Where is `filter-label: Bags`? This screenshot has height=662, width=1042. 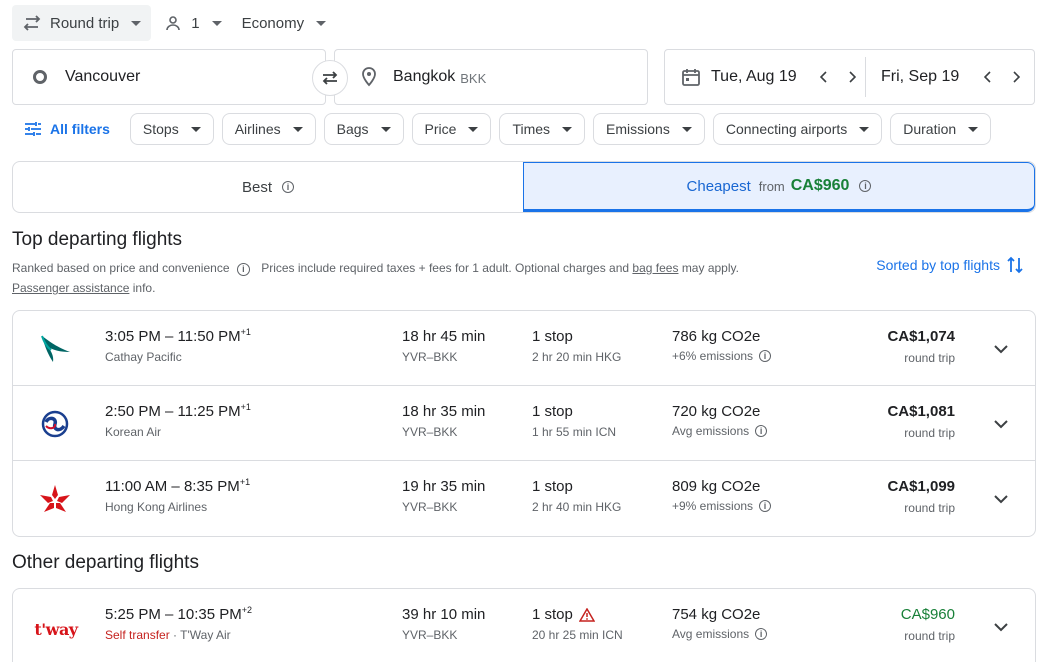
filter-label: Bags is located at coordinates (352, 129).